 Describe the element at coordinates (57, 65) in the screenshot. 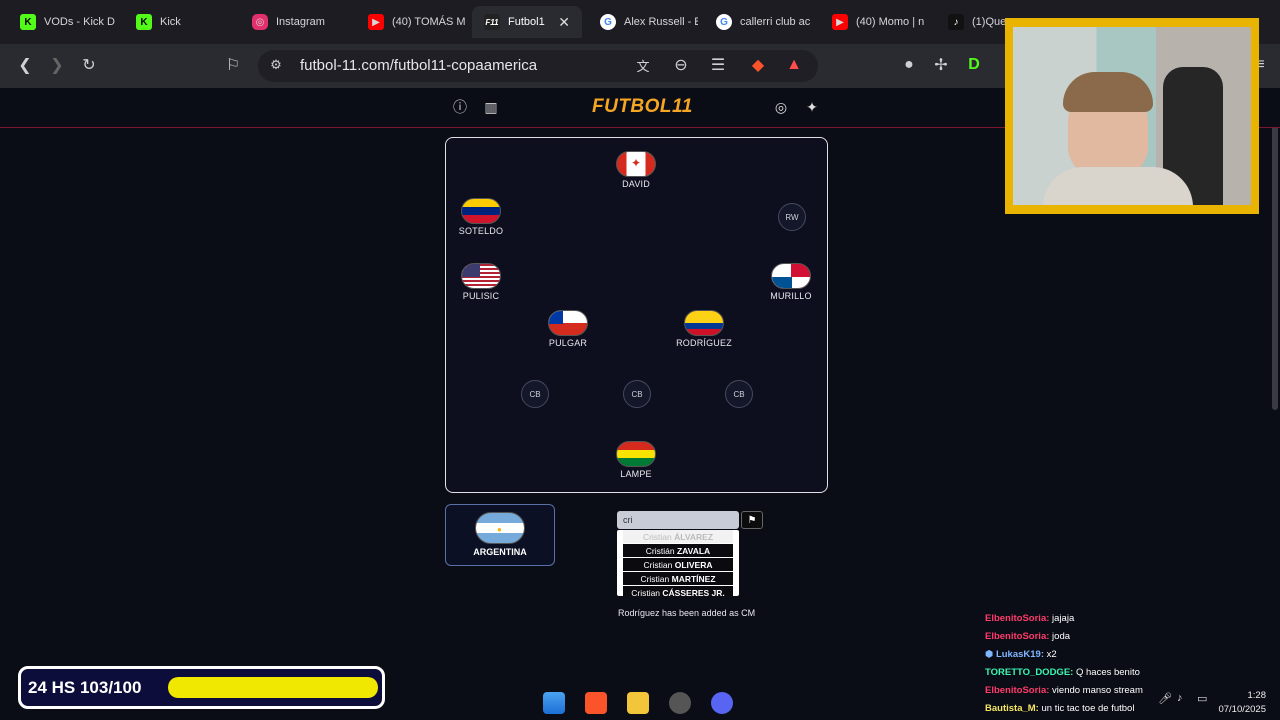

I see `forward-icon: ❯` at that location.